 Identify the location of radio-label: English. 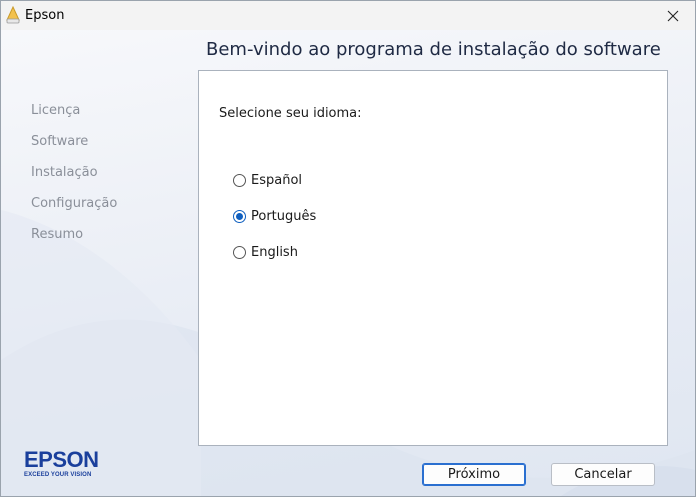
(274, 252).